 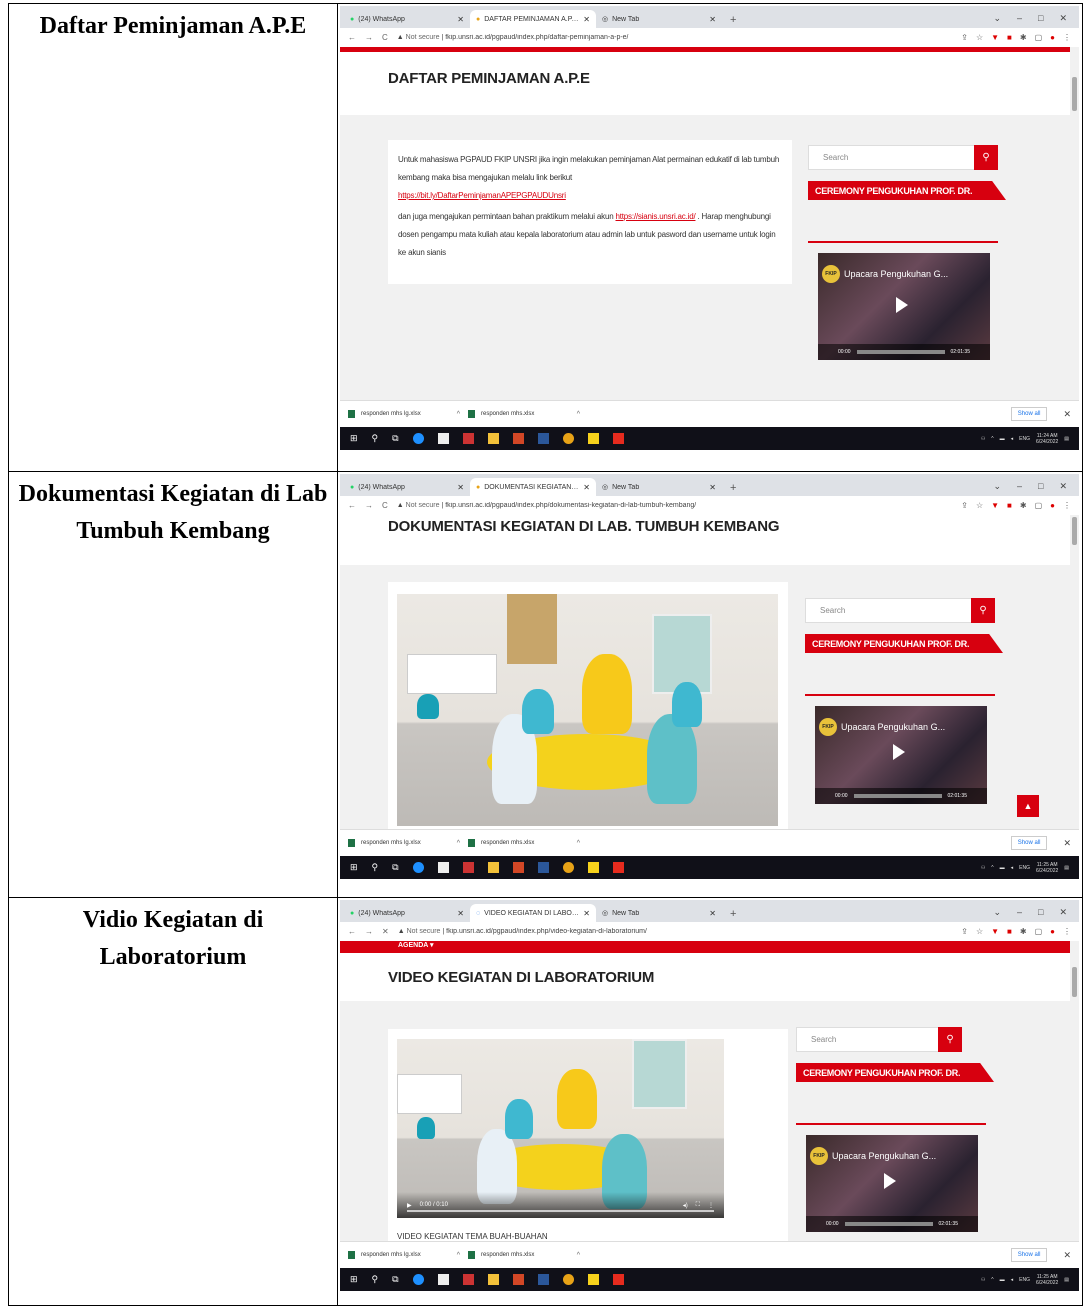 What do you see at coordinates (385, 505) in the screenshot?
I see `reload-icon: C` at bounding box center [385, 505].